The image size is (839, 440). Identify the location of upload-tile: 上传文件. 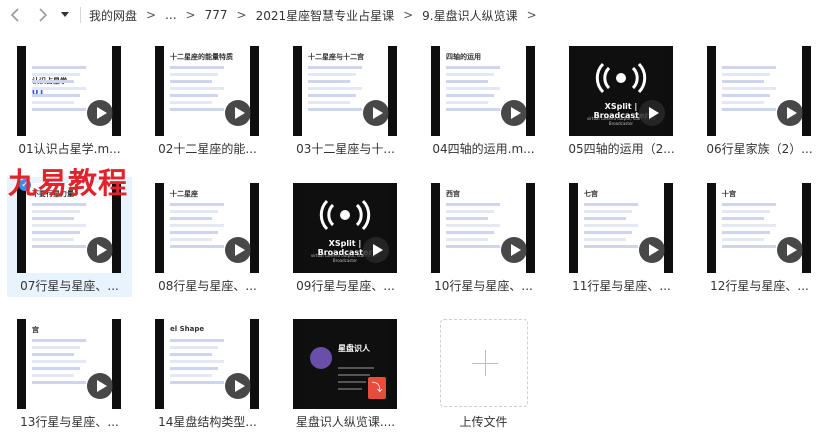
(483, 373).